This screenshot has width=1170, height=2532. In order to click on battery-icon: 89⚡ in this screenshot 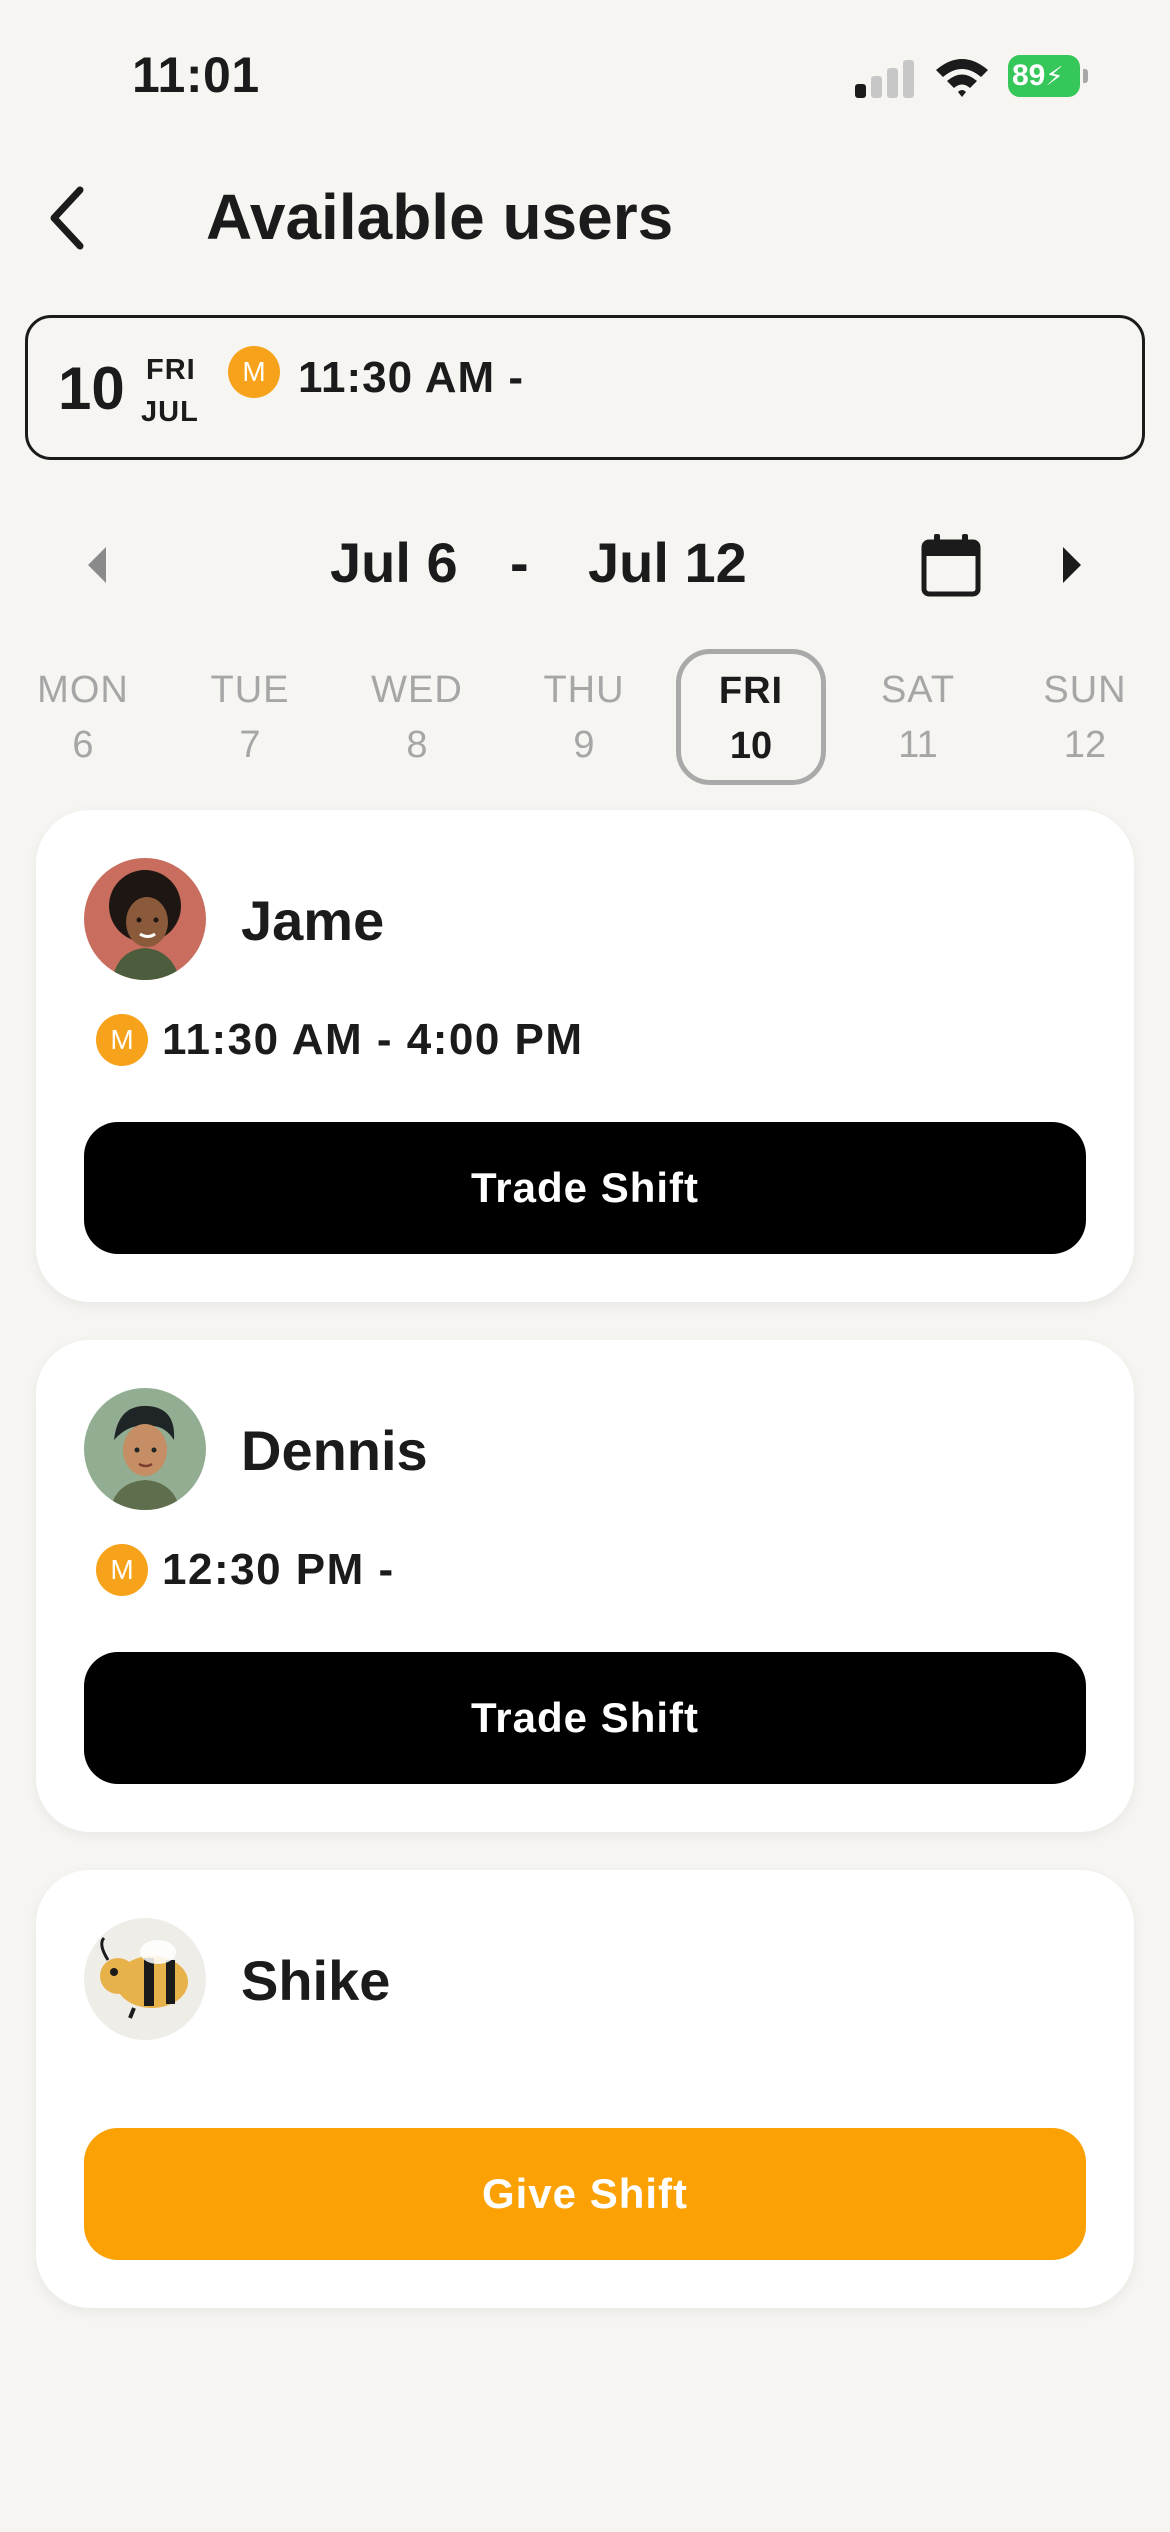, I will do `click(1048, 76)`.